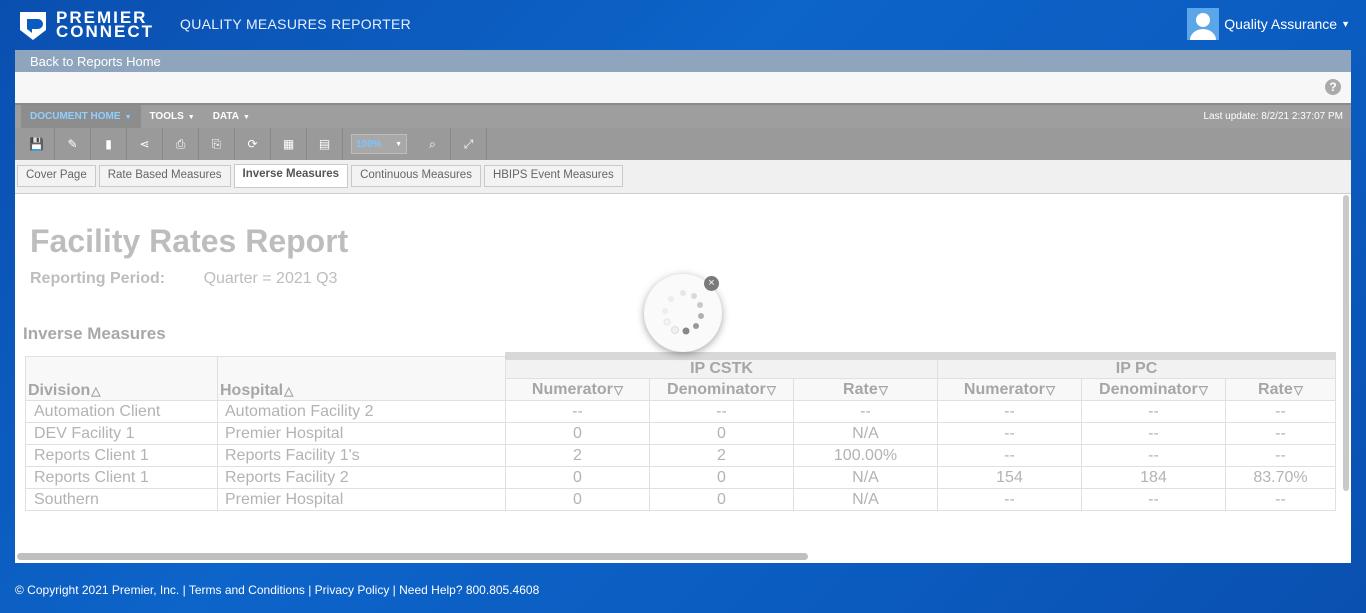  I want to click on help-icon: ?, so click(1333, 87).